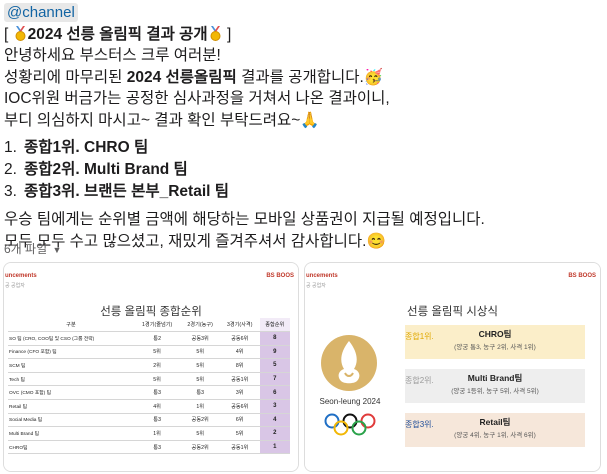 The width and height of the screenshot is (607, 474). Describe the element at coordinates (71, 338) in the screenshot. I see `table-cell: SO 팀 (CRO, COO팀 및 CSO (그룹 전략)` at that location.